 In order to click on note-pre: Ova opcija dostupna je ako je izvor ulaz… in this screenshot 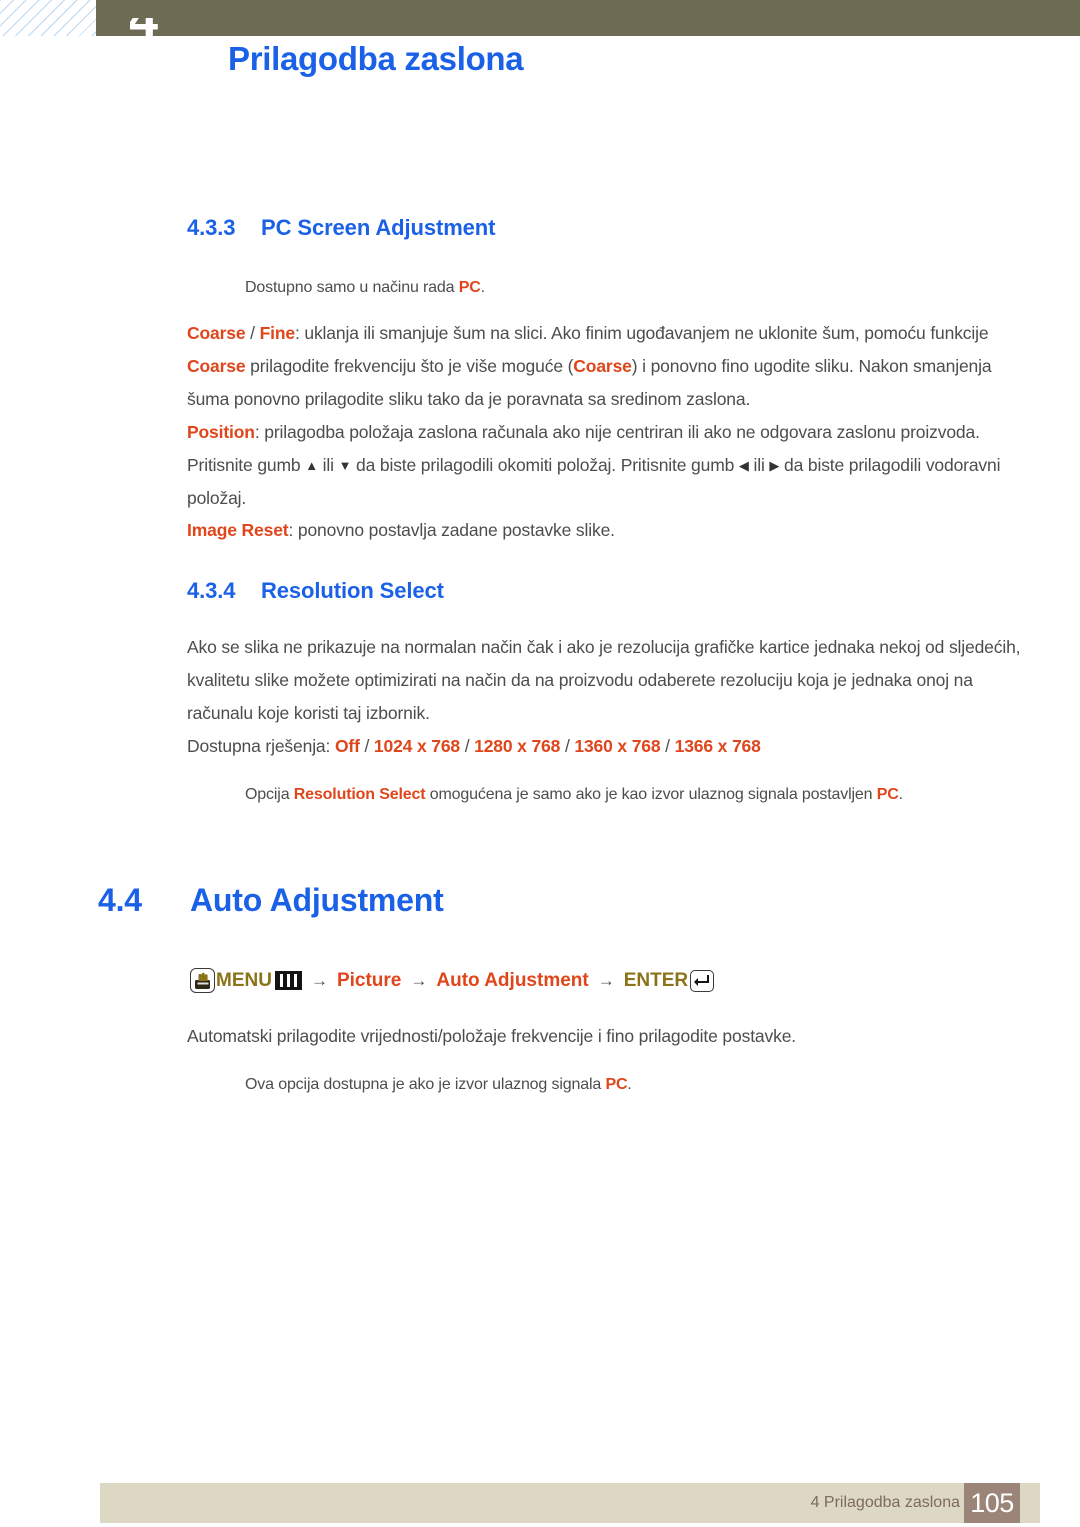, I will do `click(425, 1084)`.